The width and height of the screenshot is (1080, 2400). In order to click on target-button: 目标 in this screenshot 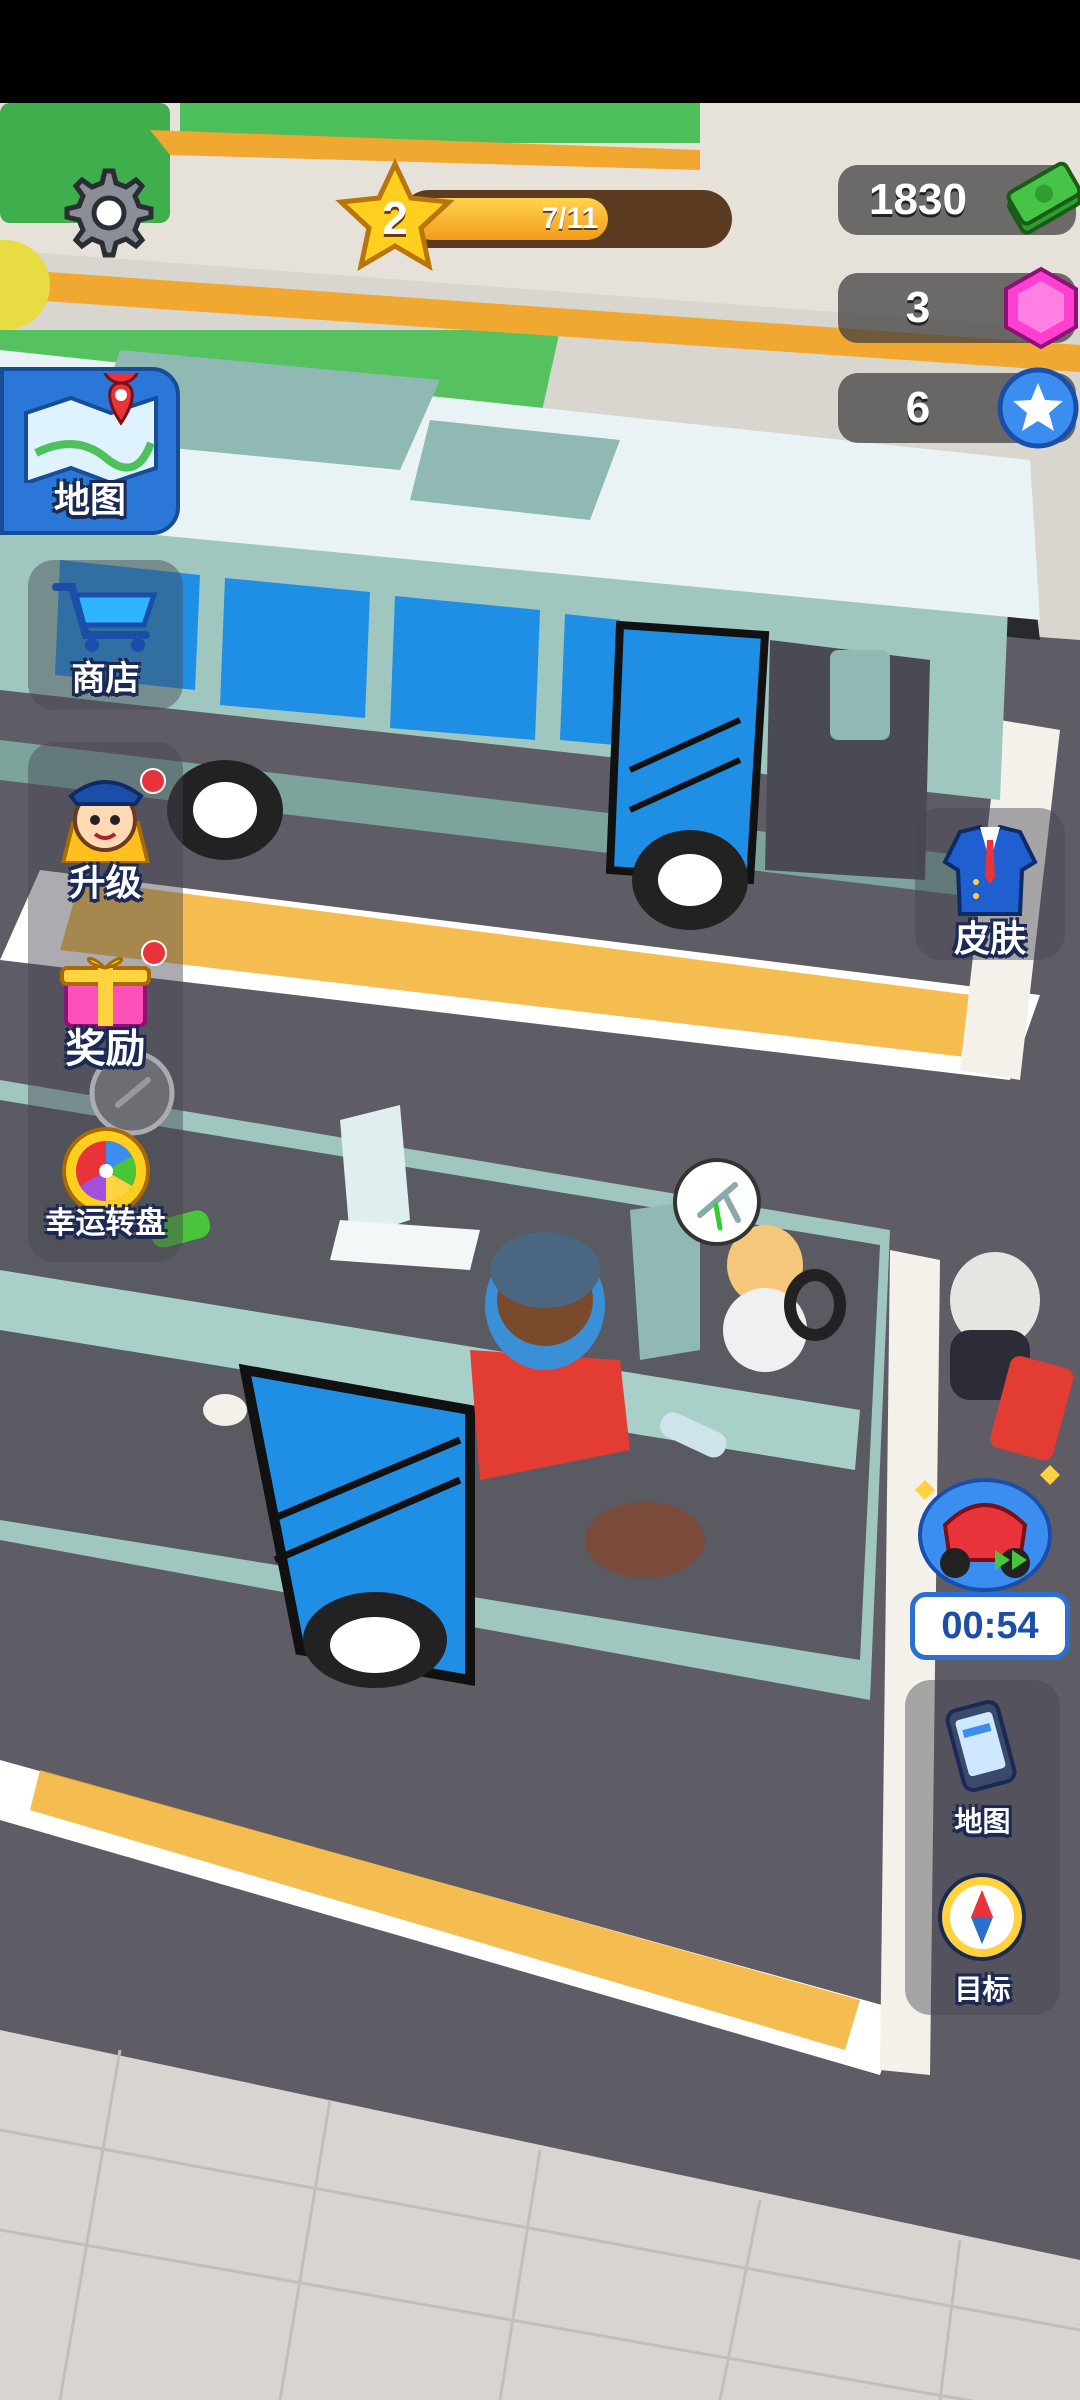, I will do `click(982, 1937)`.